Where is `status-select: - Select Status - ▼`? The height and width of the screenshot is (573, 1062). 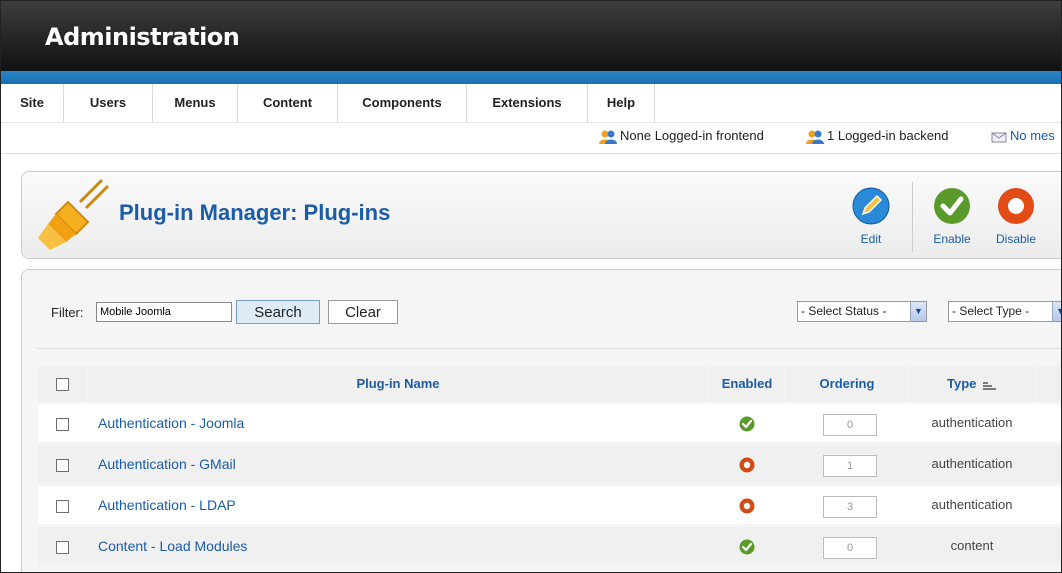 status-select: - Select Status - ▼ is located at coordinates (862, 311).